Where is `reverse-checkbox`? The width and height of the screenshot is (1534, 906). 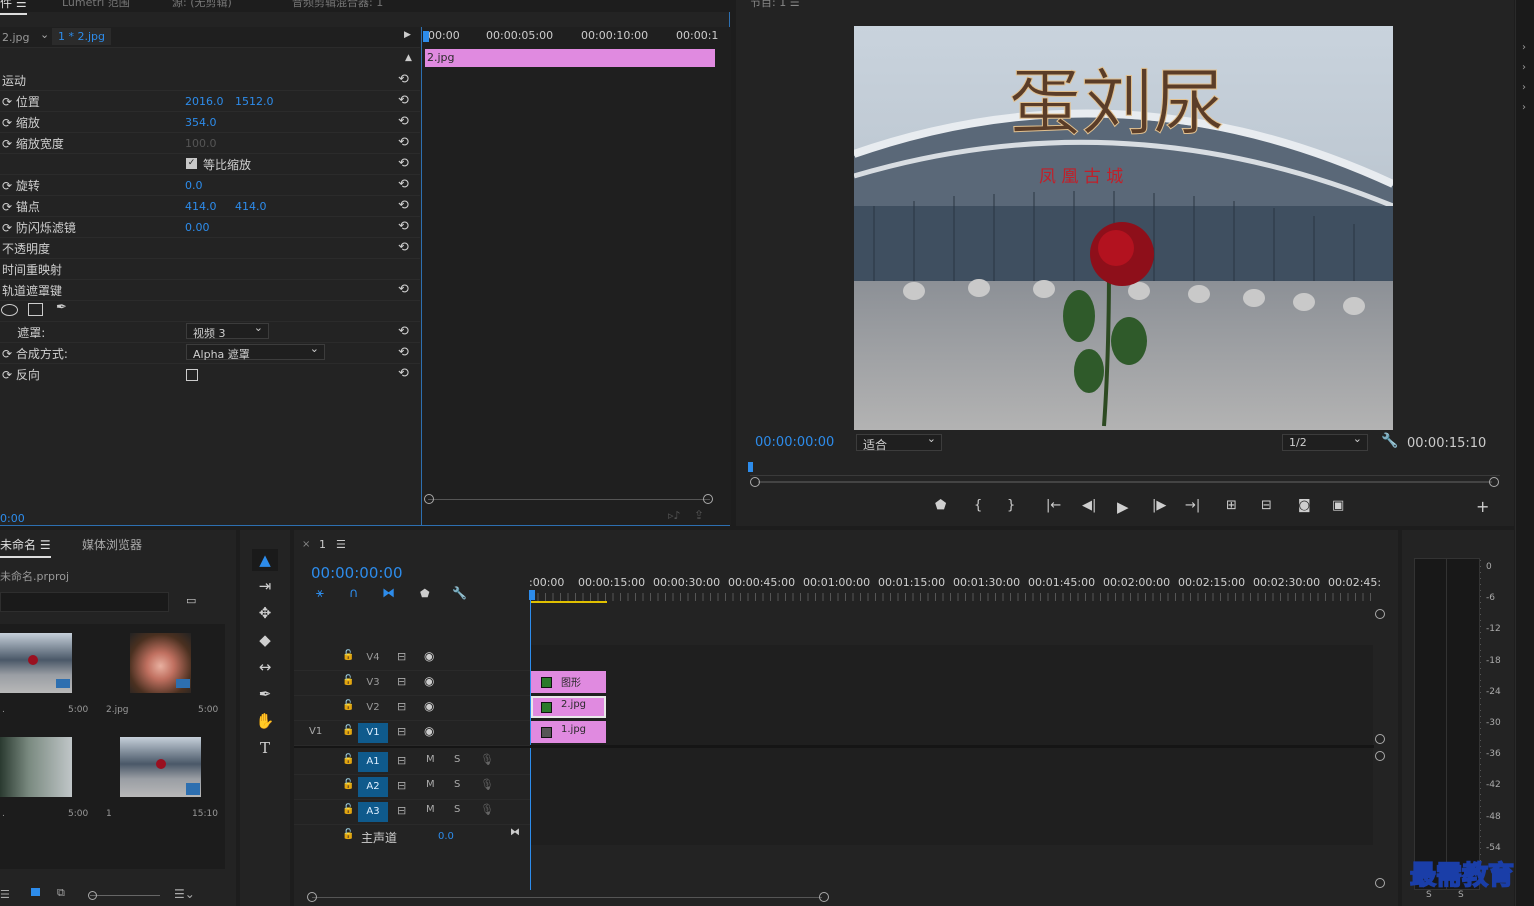 reverse-checkbox is located at coordinates (192, 375).